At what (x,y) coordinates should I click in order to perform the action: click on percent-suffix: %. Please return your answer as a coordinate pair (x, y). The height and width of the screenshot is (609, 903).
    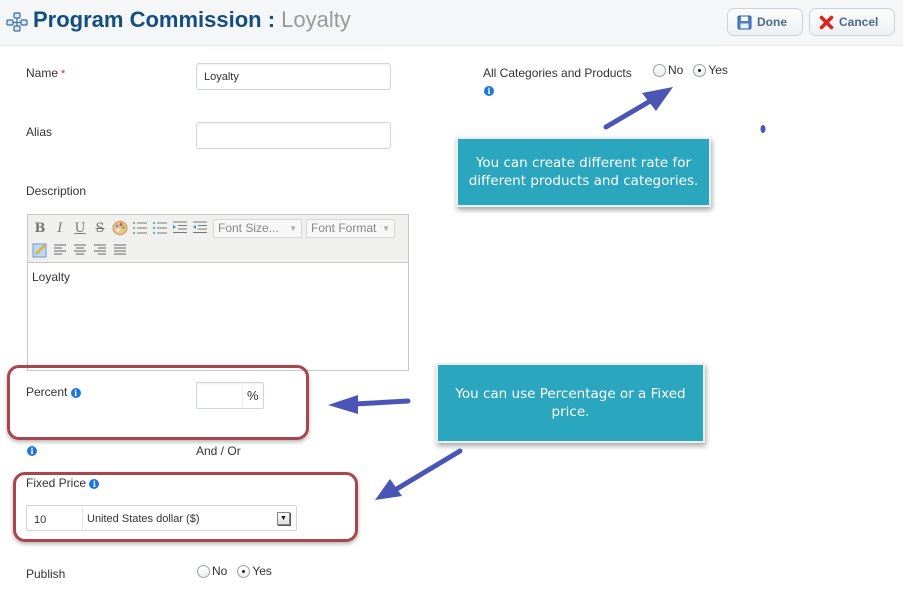
    Looking at the image, I should click on (253, 395).